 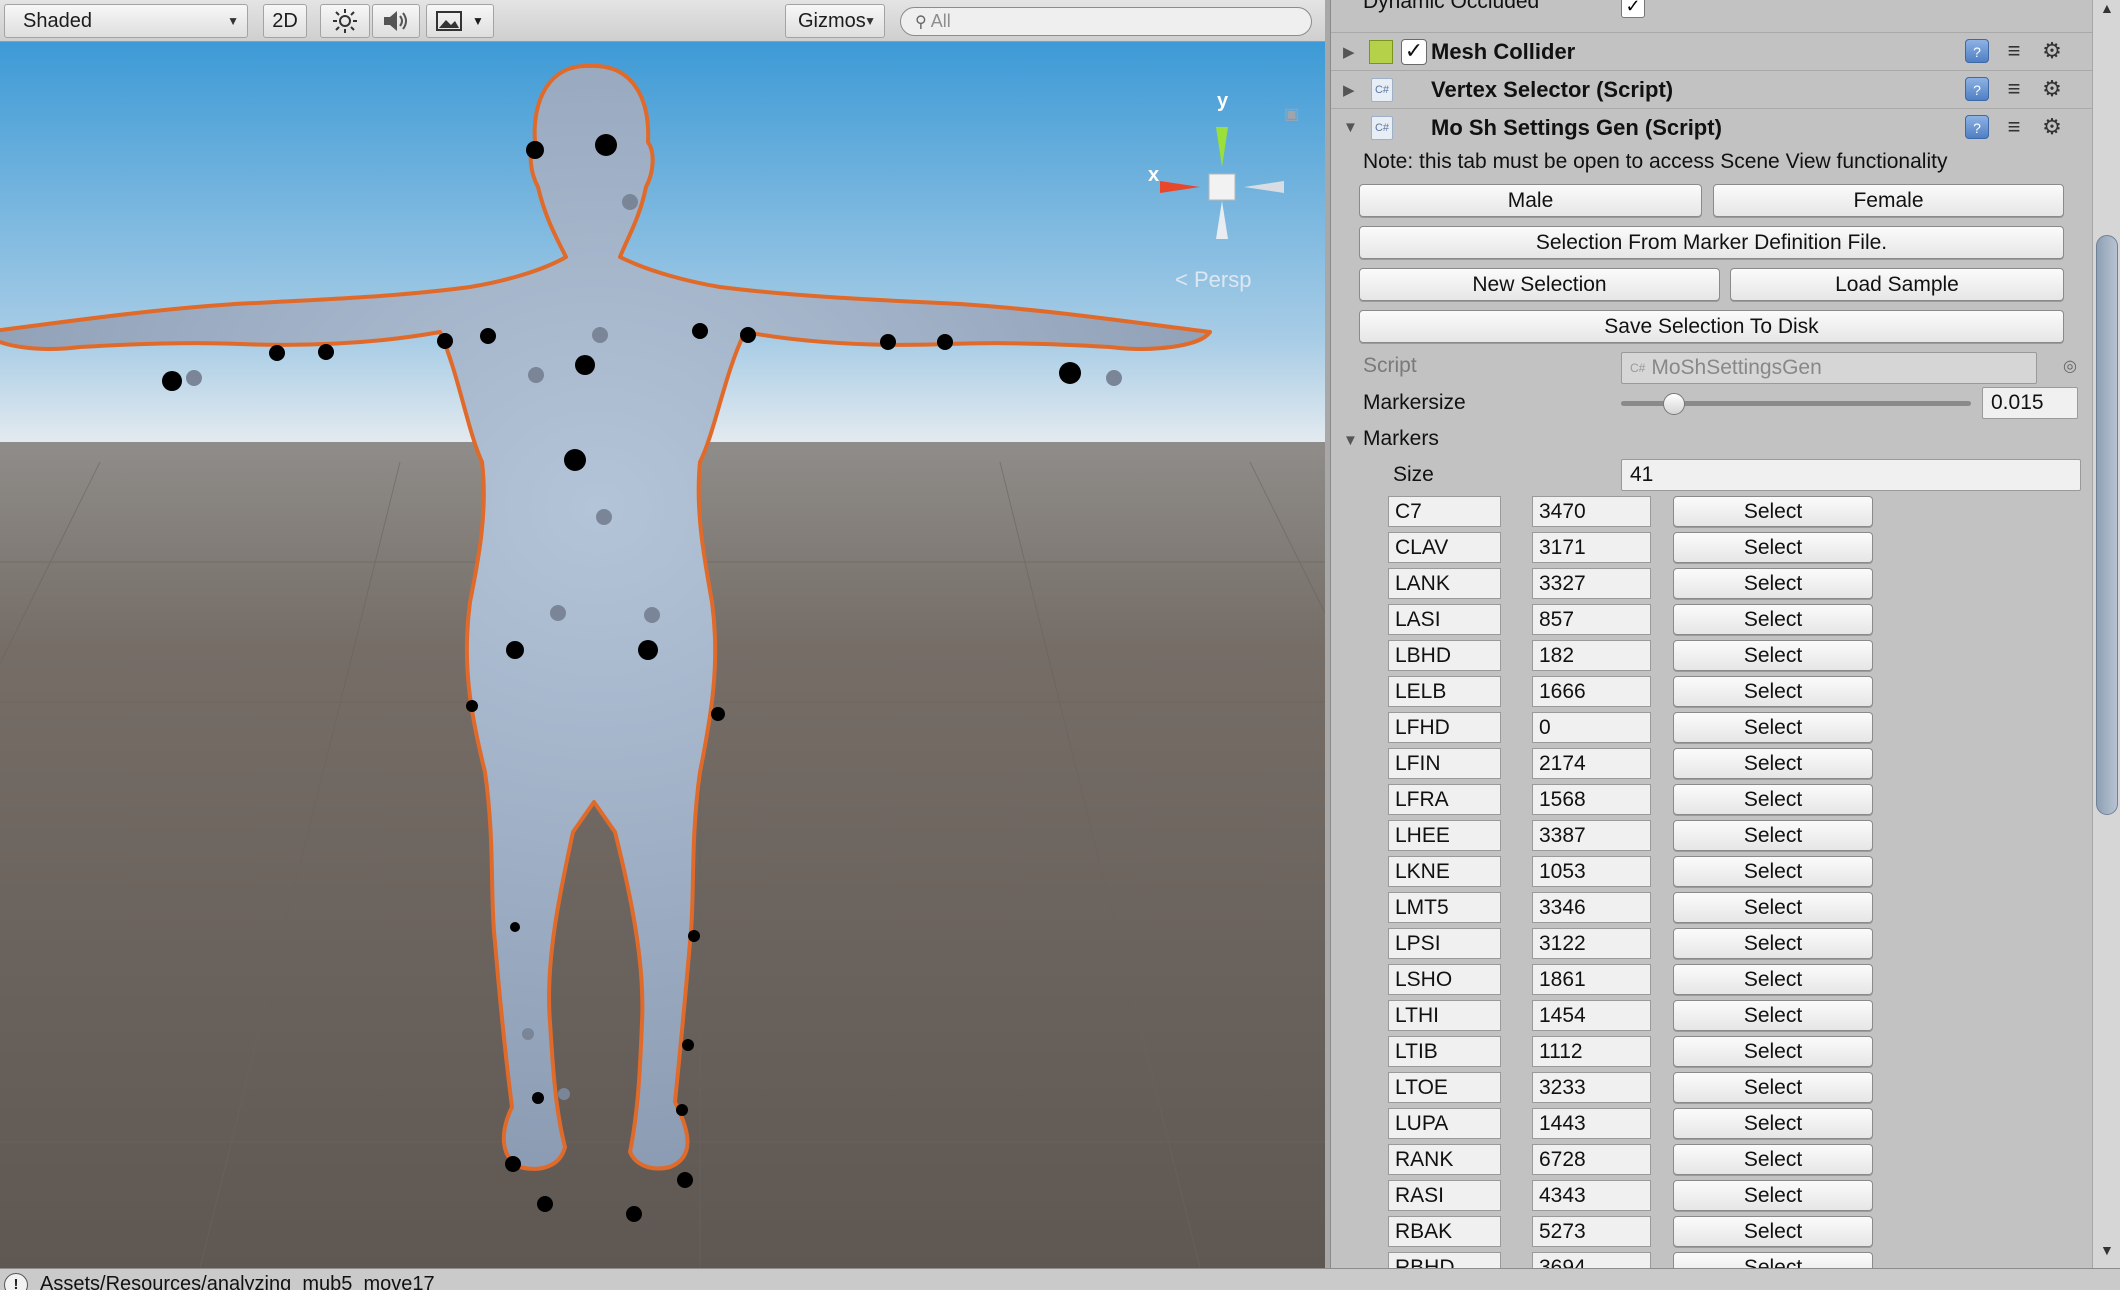 I want to click on inspector-scrollbar: ▲ ▼, so click(x=2106, y=634).